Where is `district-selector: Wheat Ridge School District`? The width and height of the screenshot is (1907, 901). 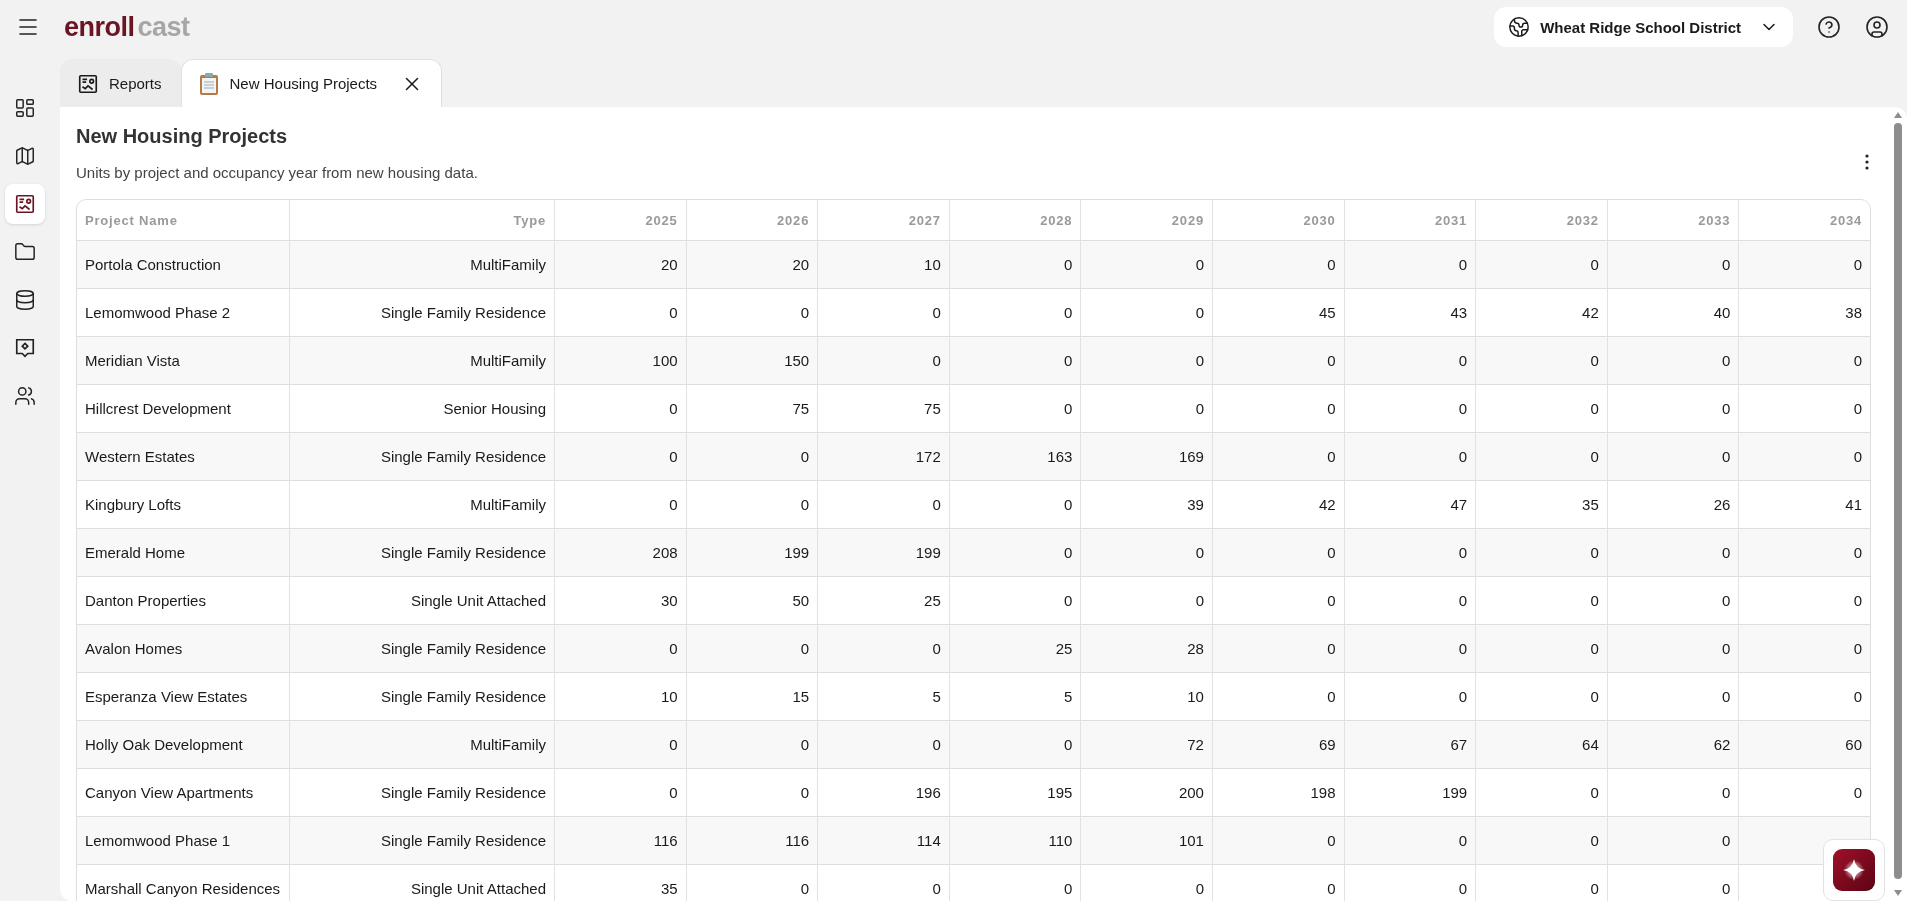
district-selector: Wheat Ridge School District is located at coordinates (1643, 27).